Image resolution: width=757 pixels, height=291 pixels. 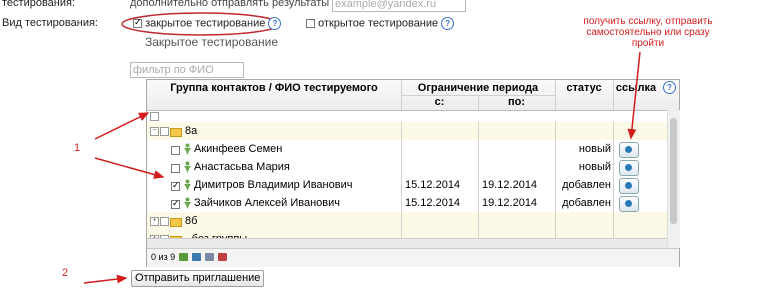 What do you see at coordinates (198, 278) in the screenshot?
I see `send-invitation-button: Отправить приглашение` at bounding box center [198, 278].